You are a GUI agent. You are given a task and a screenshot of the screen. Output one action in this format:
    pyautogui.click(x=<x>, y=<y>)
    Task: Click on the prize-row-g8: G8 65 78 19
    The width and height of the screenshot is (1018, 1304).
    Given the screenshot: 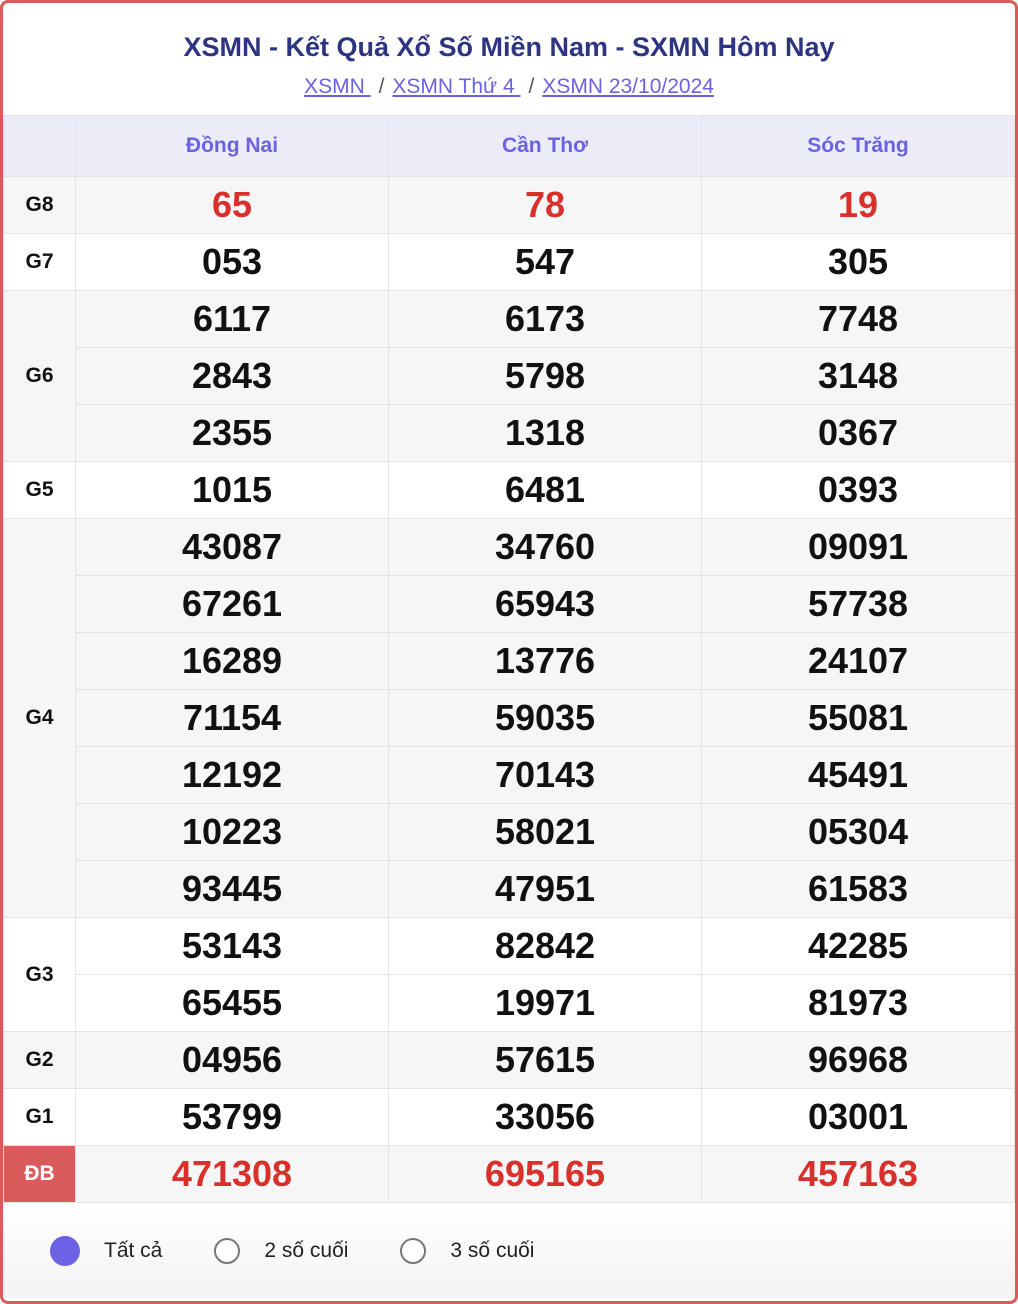 What is the action you would take?
    pyautogui.click(x=509, y=205)
    